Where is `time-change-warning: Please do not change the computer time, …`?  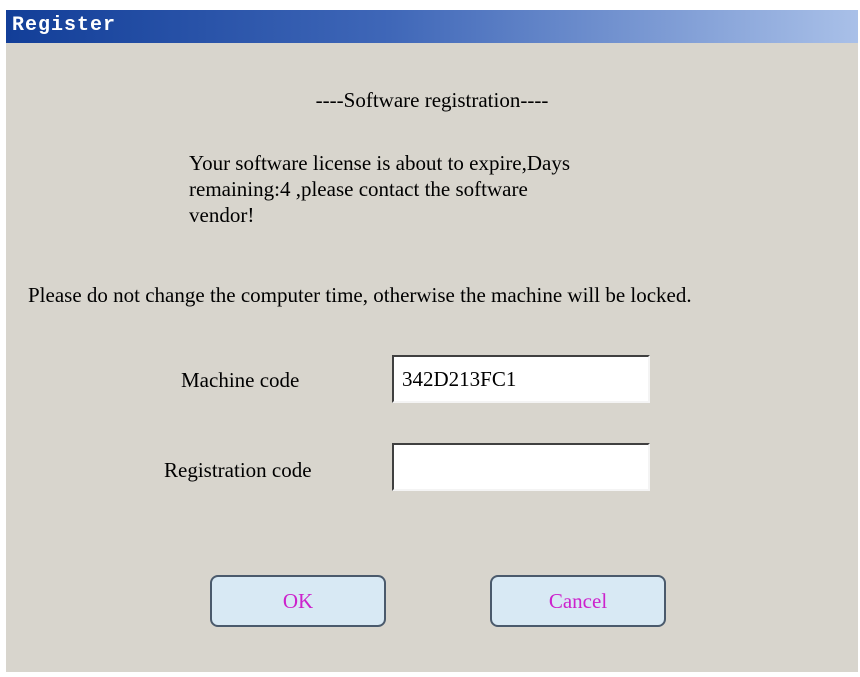
time-change-warning: Please do not change the computer time, … is located at coordinates (360, 295).